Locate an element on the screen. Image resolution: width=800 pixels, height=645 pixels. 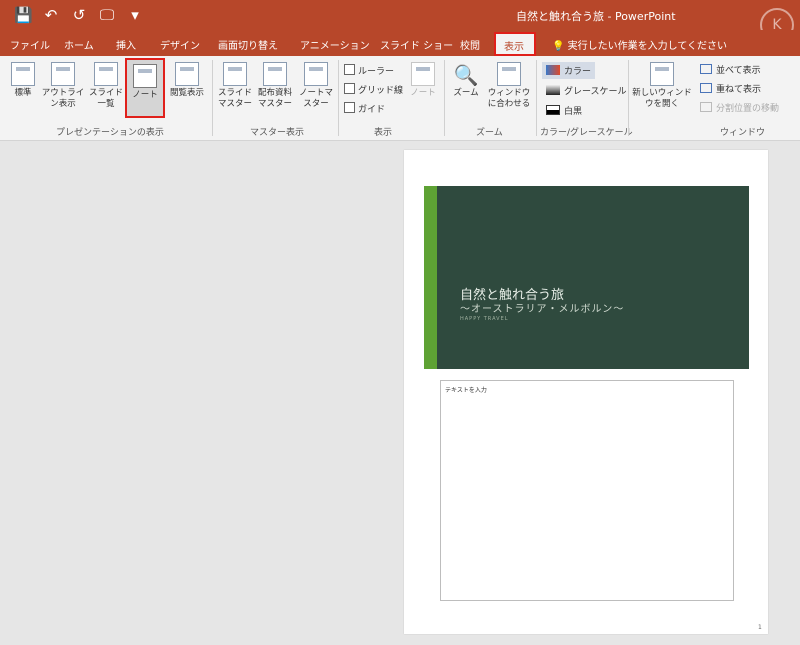
slide-sorter-button: スライド一覧 is located at coordinates (106, 86).